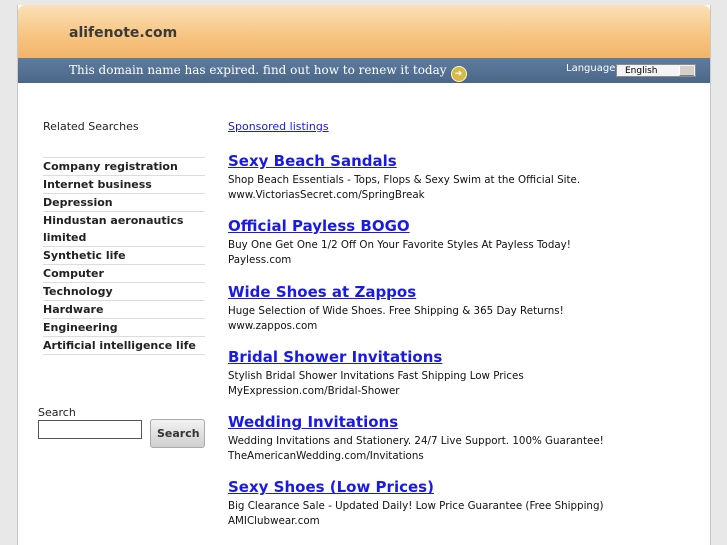 The height and width of the screenshot is (545, 727). What do you see at coordinates (463, 292) in the screenshot?
I see `ad-title-link: Wide Shoes at Zappos` at bounding box center [463, 292].